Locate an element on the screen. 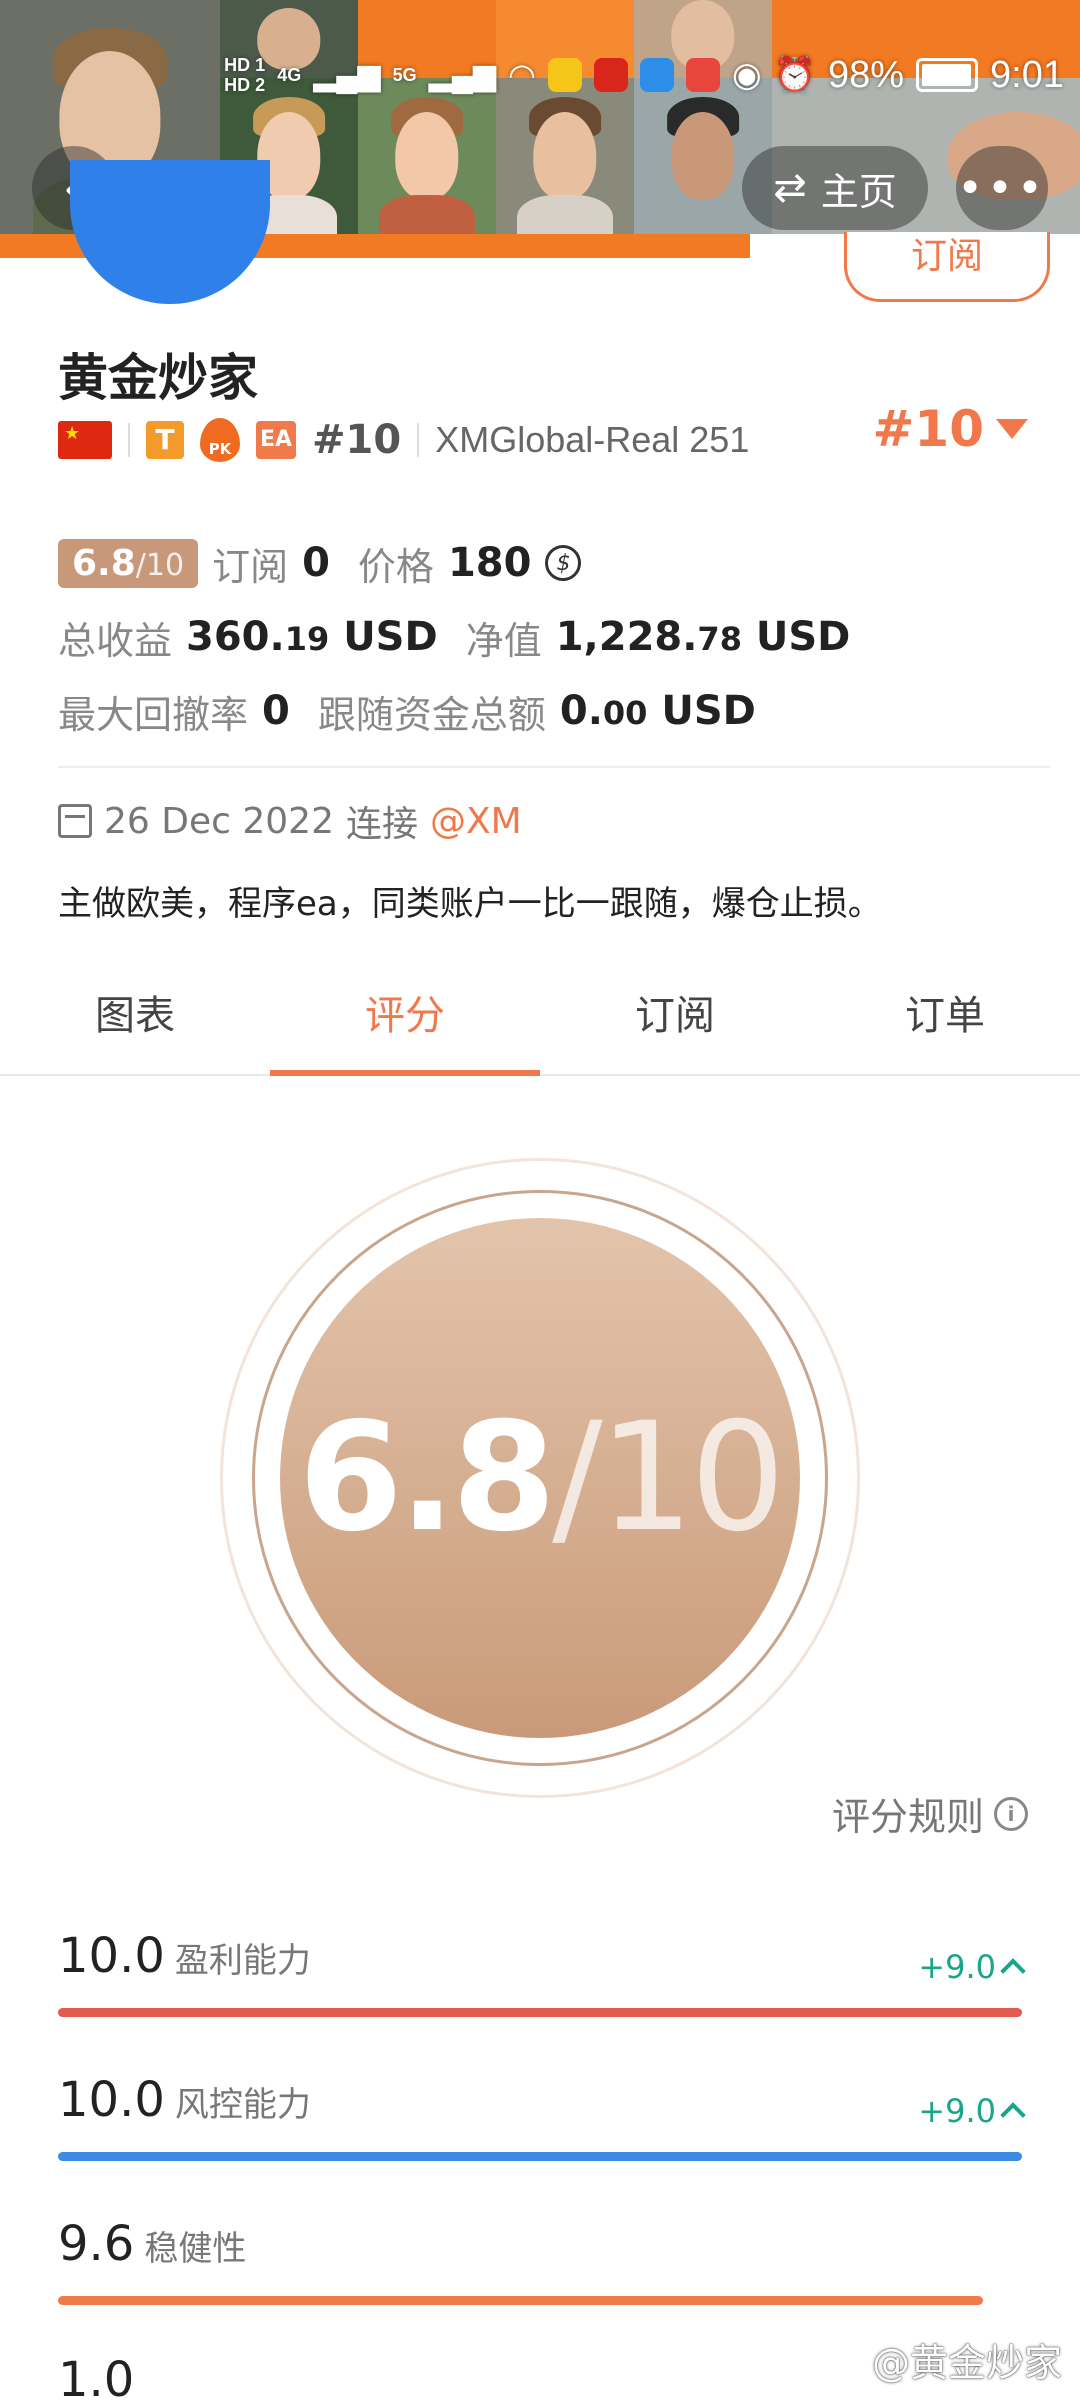 The image size is (1080, 2408). badge-row: T PK EA #10 XMGlobal-Real 251 is located at coordinates (403, 440).